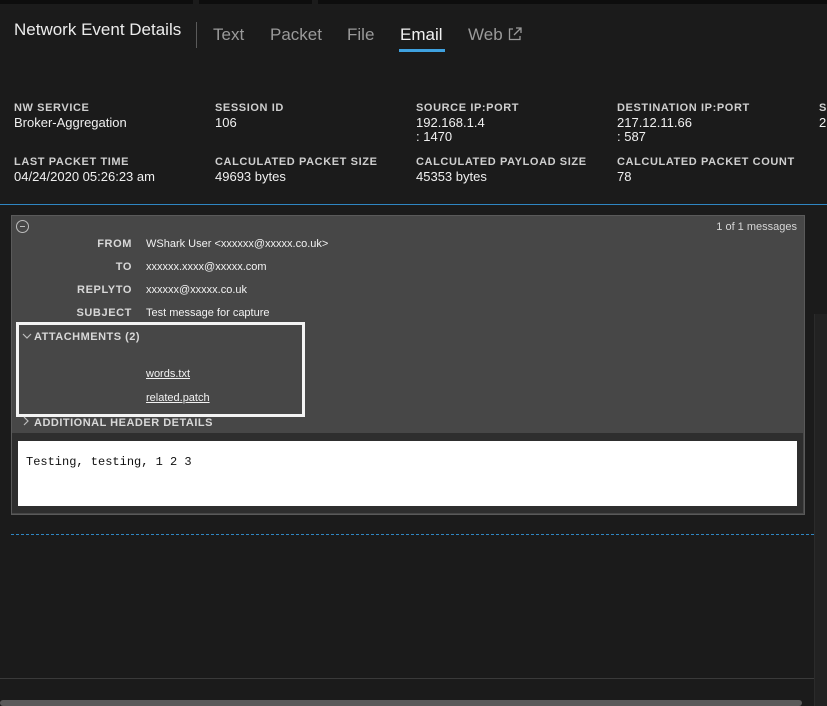  I want to click on message-separator, so click(412, 534).